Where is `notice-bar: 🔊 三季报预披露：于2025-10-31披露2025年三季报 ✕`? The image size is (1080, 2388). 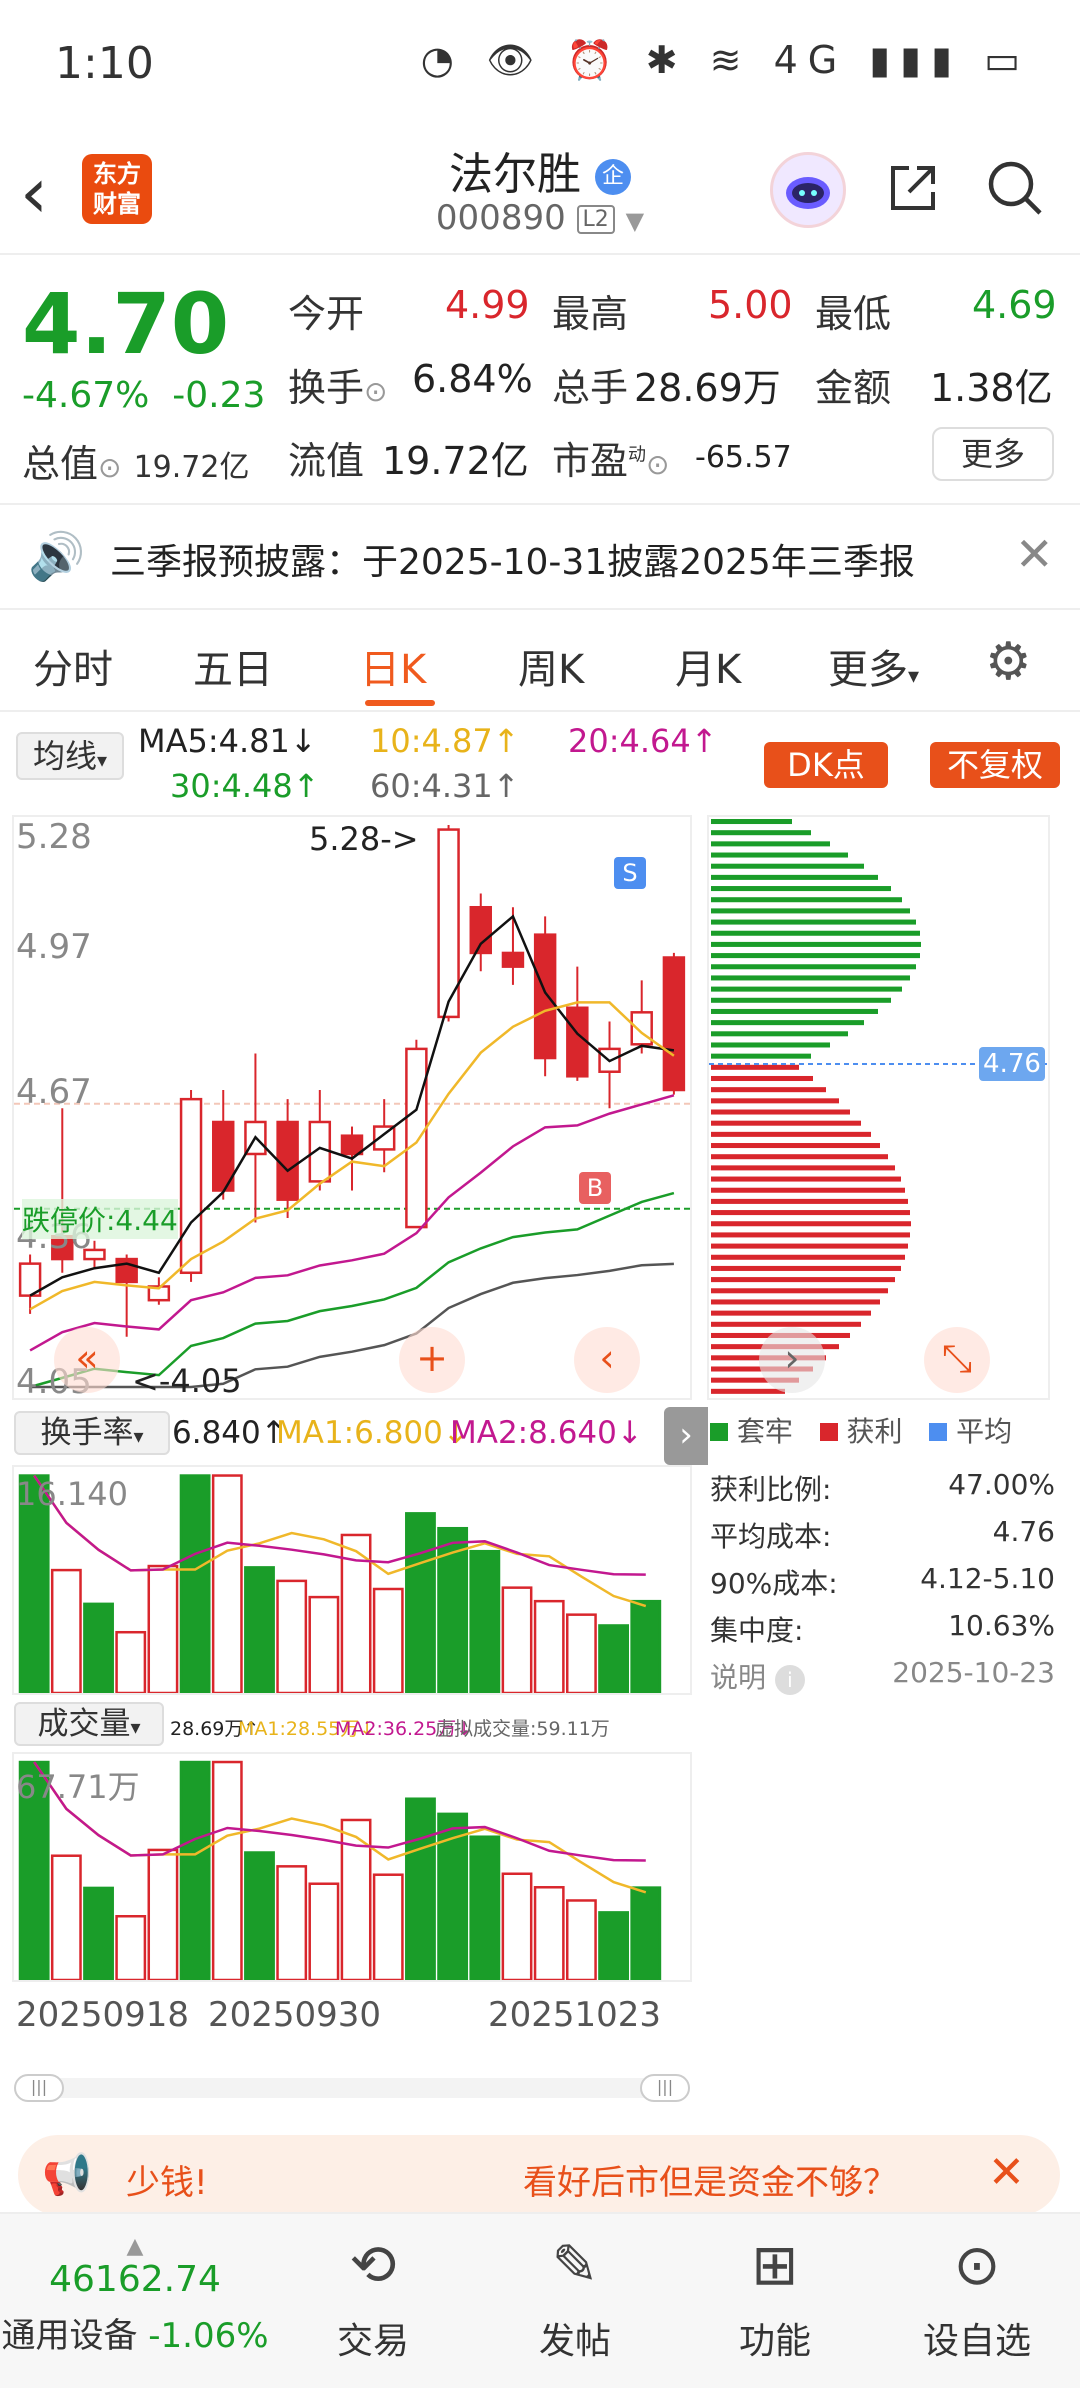
notice-bar: 🔊 三季报预披露：于2025-10-31披露2025年三季报 ✕ is located at coordinates (540, 557).